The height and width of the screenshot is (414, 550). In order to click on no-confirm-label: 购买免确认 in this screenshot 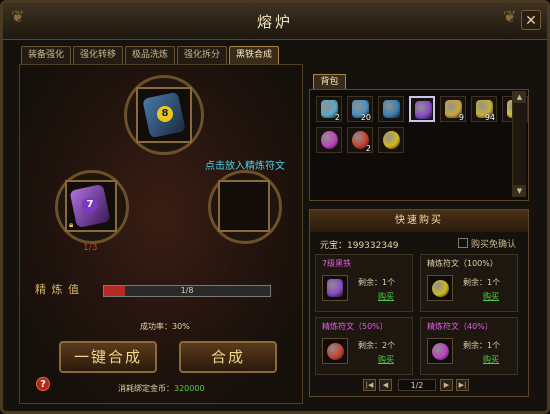, I will do `click(494, 245)`.